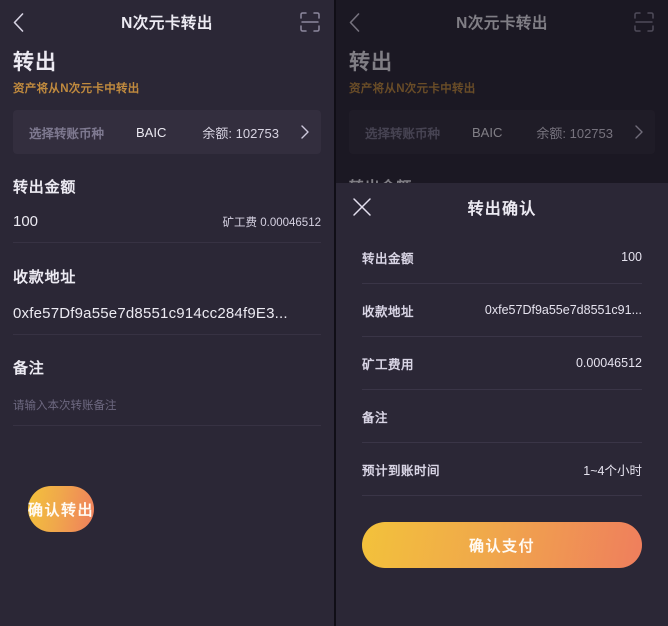 The image size is (668, 626). What do you see at coordinates (25, 221) in the screenshot?
I see `amount-input: 100` at bounding box center [25, 221].